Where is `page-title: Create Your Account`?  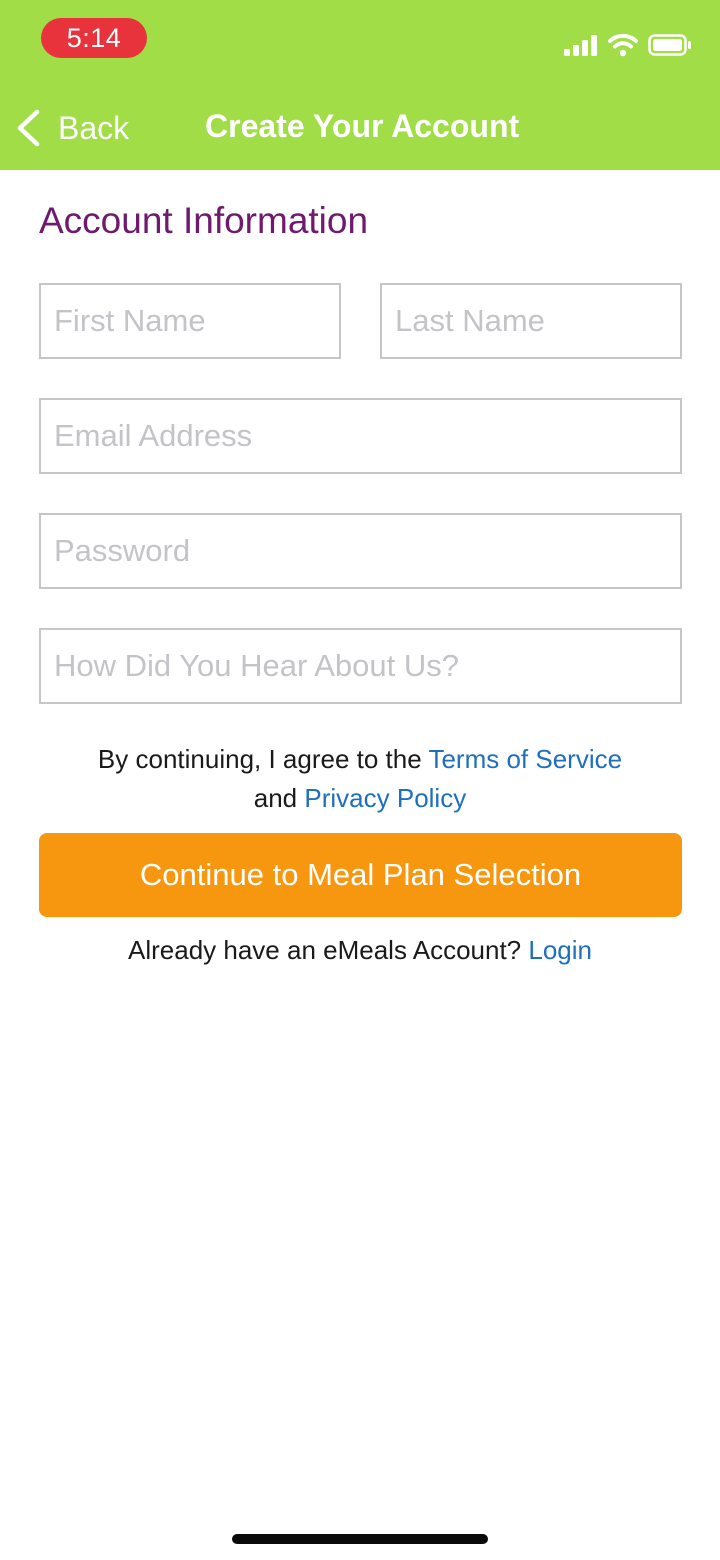
page-title: Create Your Account is located at coordinates (362, 126).